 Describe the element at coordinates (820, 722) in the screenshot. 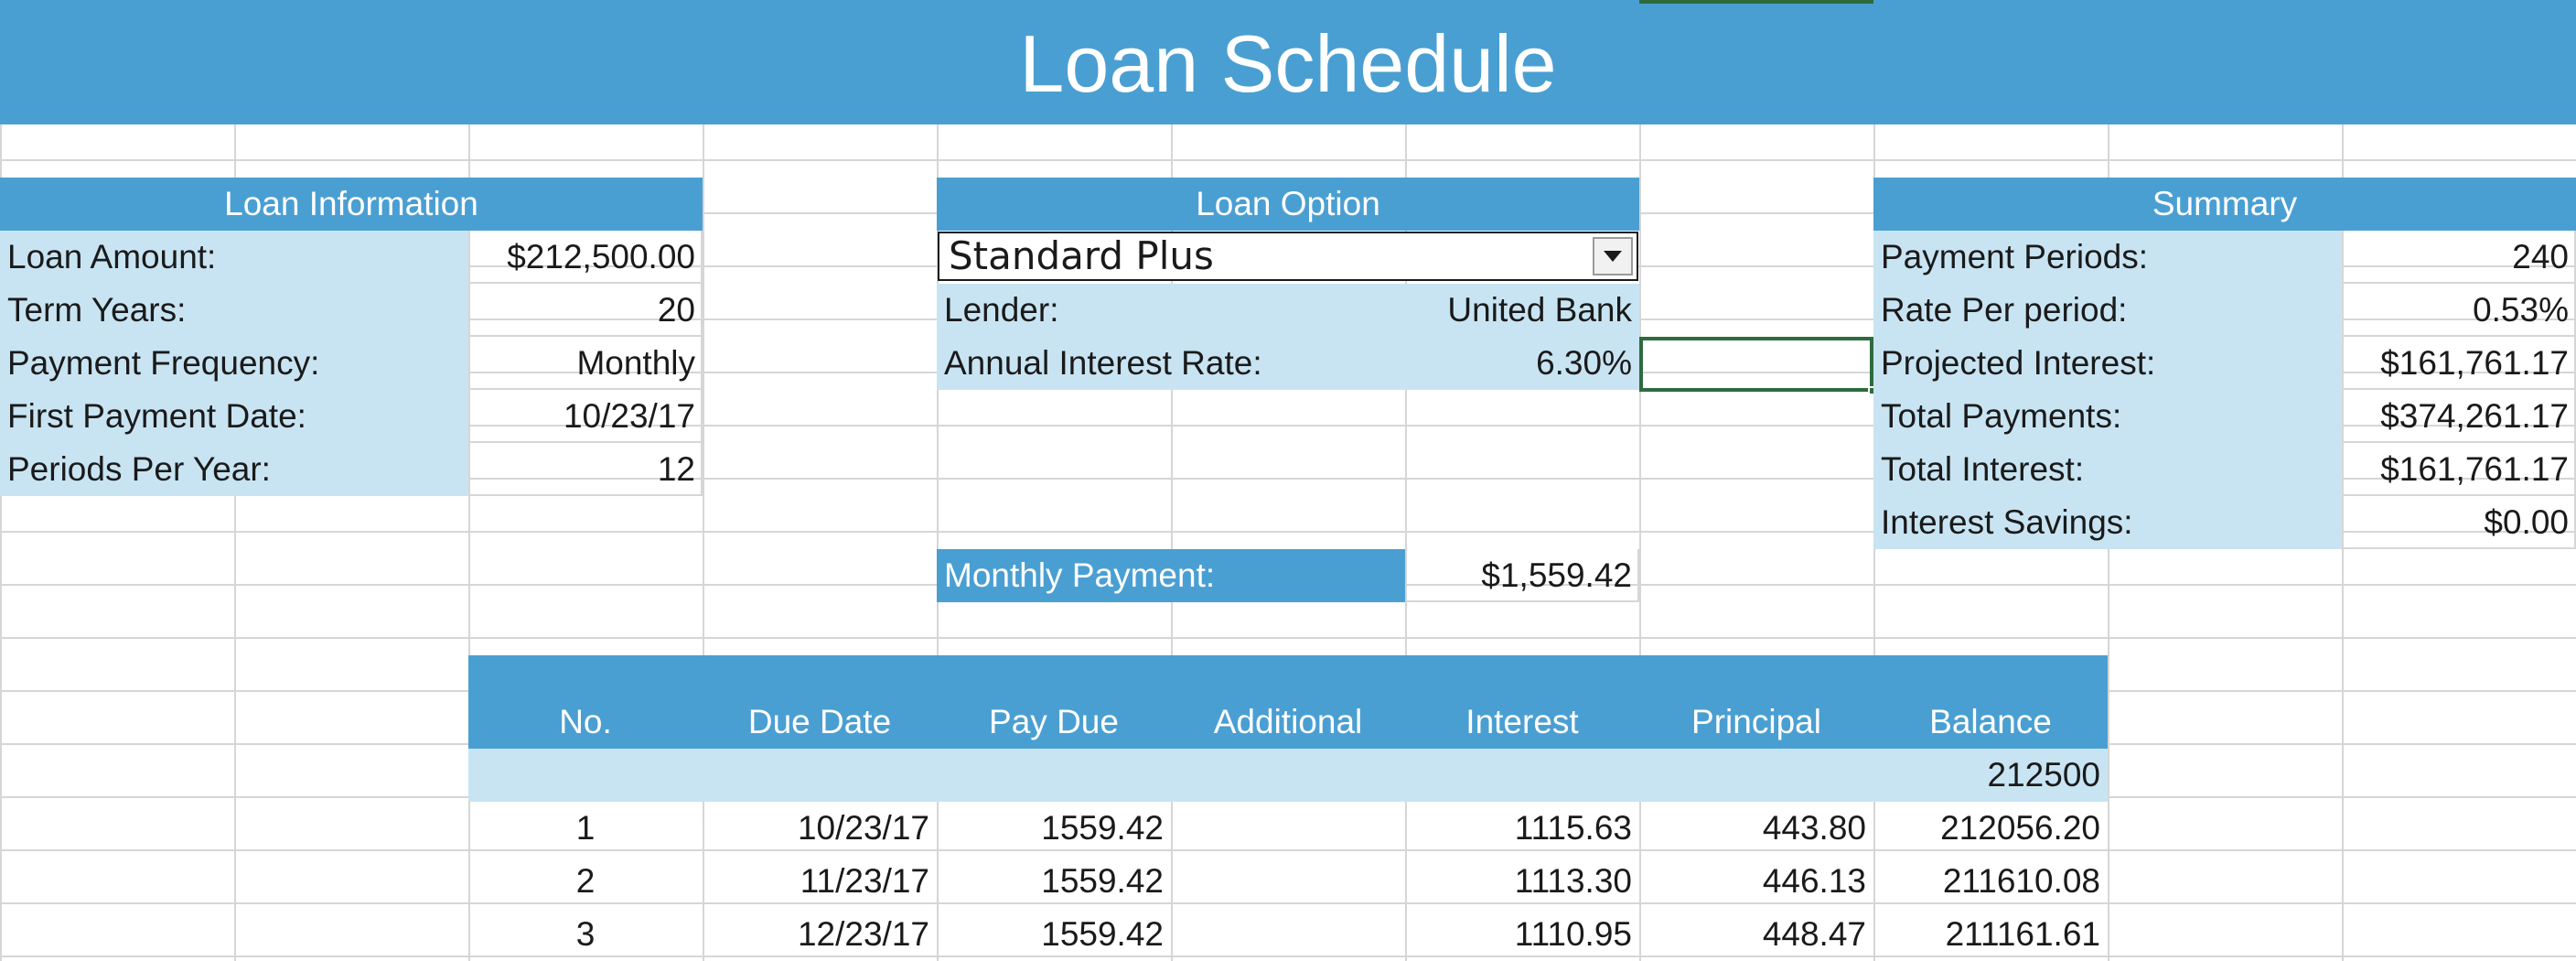

I see `column-header-due-date: Due Date` at that location.